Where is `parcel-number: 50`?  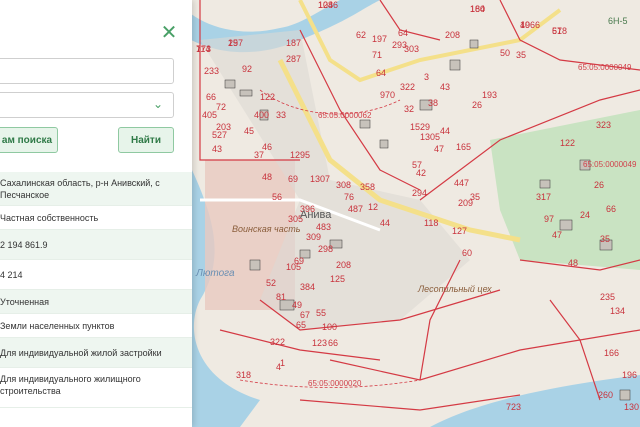 parcel-number: 50 is located at coordinates (505, 53).